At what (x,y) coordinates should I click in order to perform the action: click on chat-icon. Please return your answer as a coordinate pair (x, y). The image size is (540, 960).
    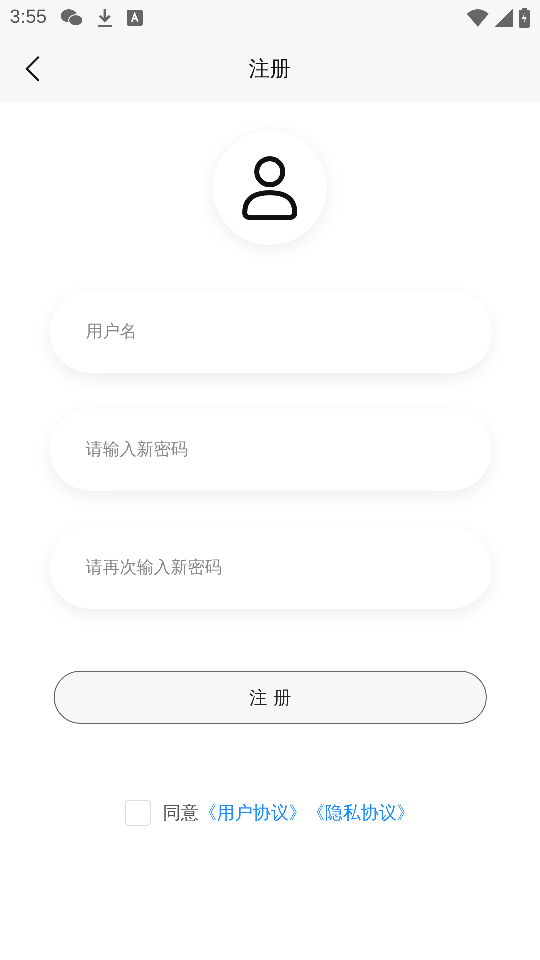
    Looking at the image, I should click on (71, 18).